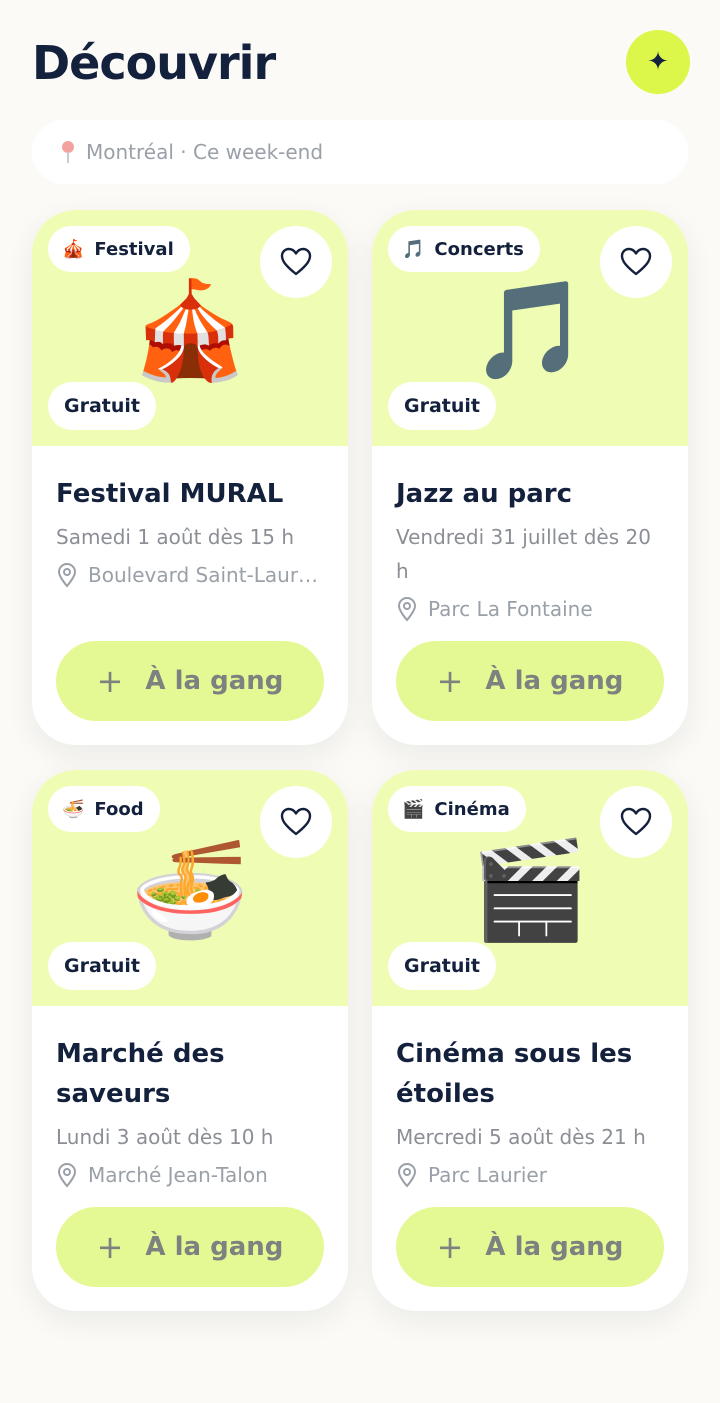  I want to click on category-label: Concerts, so click(479, 249).